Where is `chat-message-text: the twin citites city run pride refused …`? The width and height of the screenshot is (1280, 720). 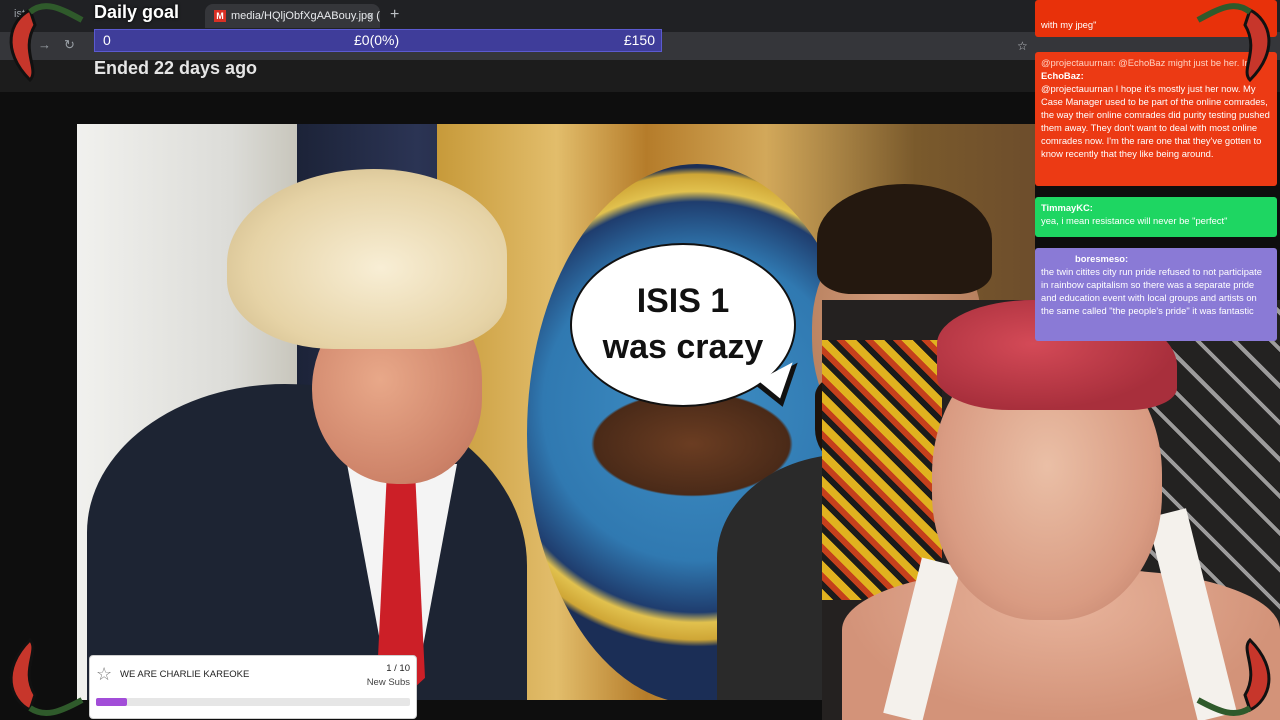
chat-message-text: the twin citites city run pride refused … is located at coordinates (1151, 291).